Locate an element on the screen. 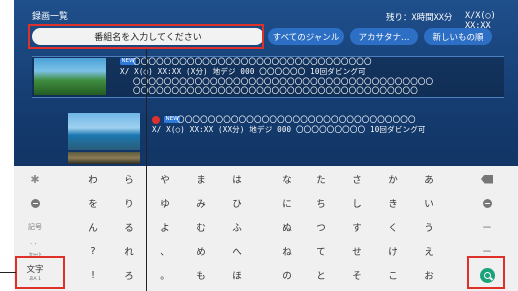 The height and width of the screenshot is (291, 518). key-char: ち is located at coordinates (321, 203).